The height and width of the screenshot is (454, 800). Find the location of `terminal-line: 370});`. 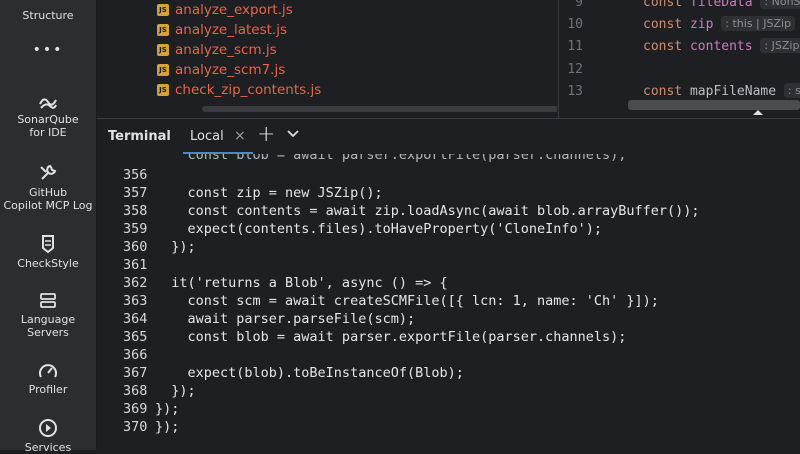

terminal-line: 370}); is located at coordinates (151, 427).